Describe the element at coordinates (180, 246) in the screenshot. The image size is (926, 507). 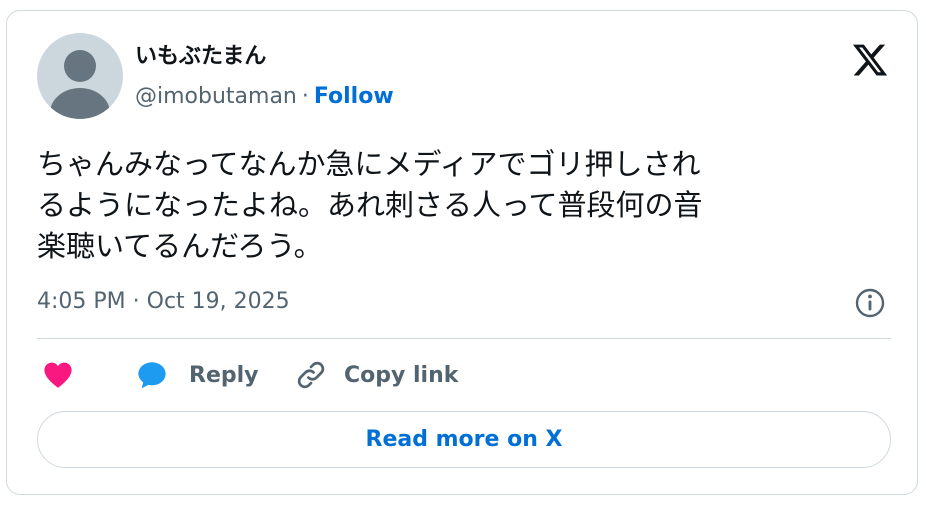
I see `tweet-text-line: 楽聴いてるんだろう。` at that location.